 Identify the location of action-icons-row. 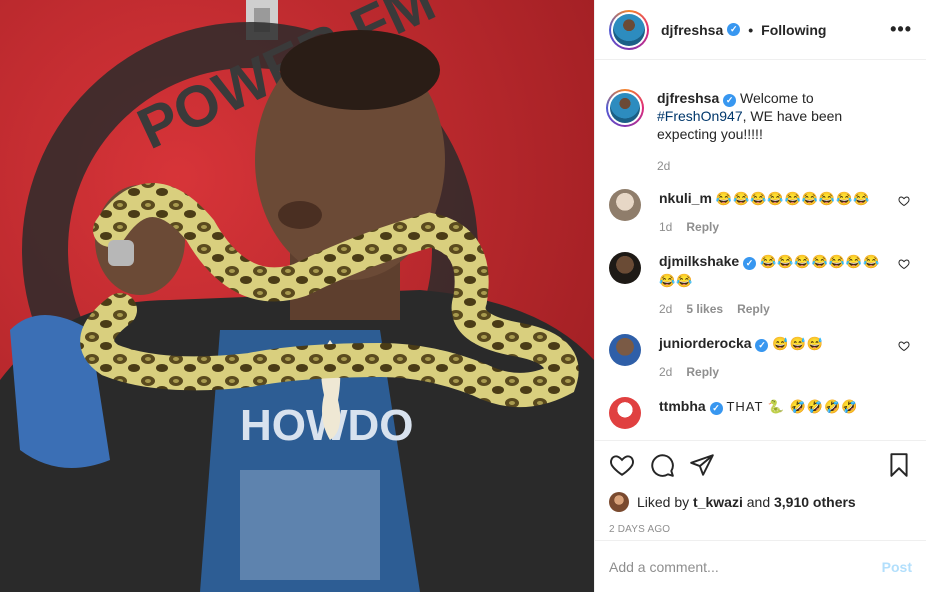
(760, 465).